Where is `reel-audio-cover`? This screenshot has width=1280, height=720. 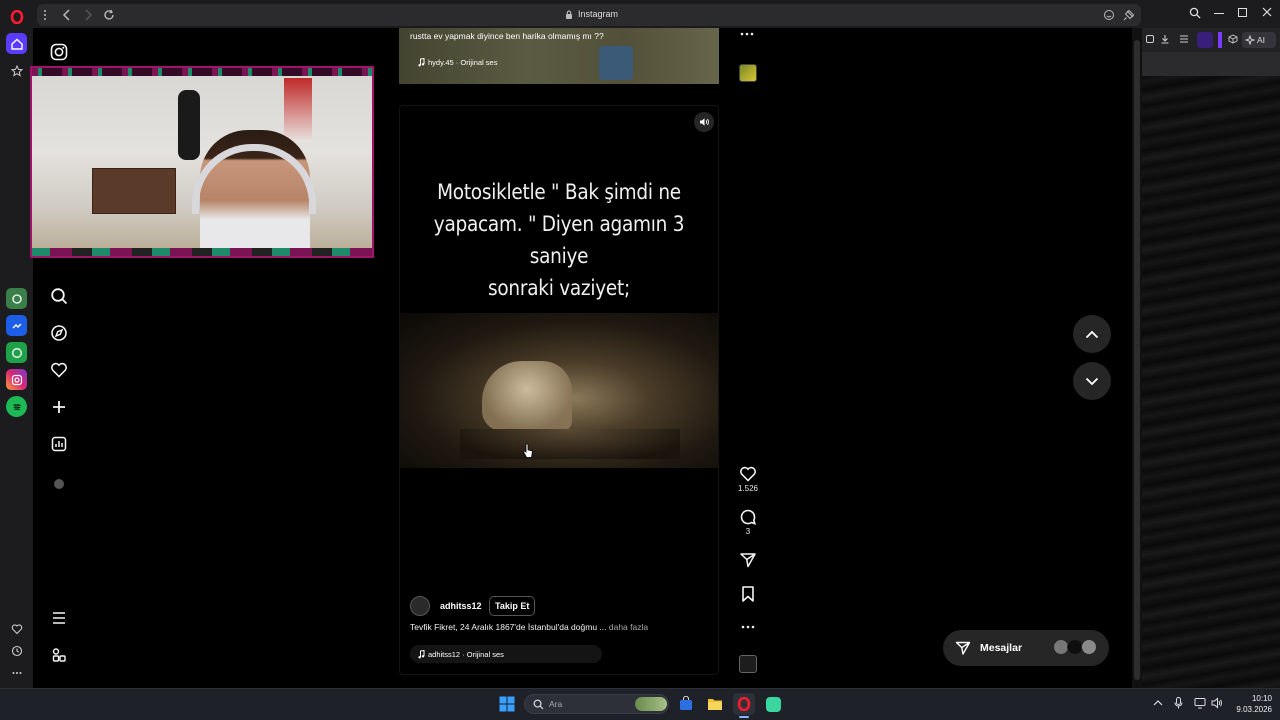 reel-audio-cover is located at coordinates (748, 664).